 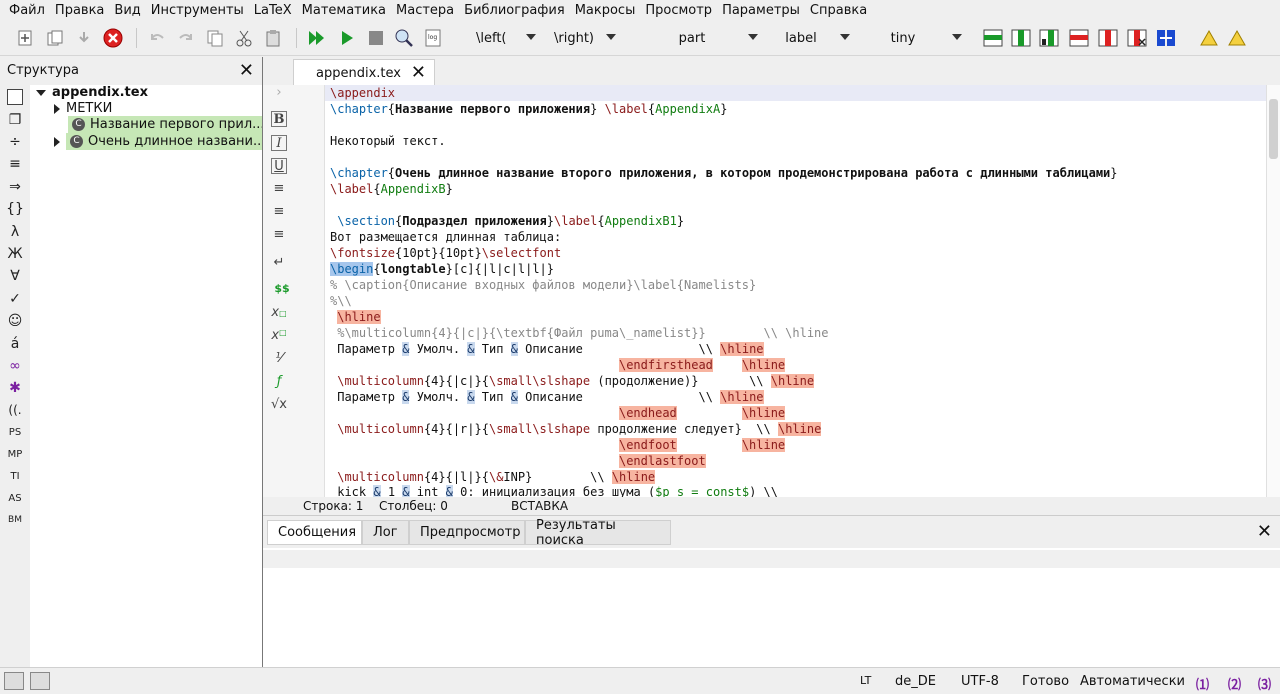 I want to click on encoding-selector: UTF-8, so click(x=980, y=681).